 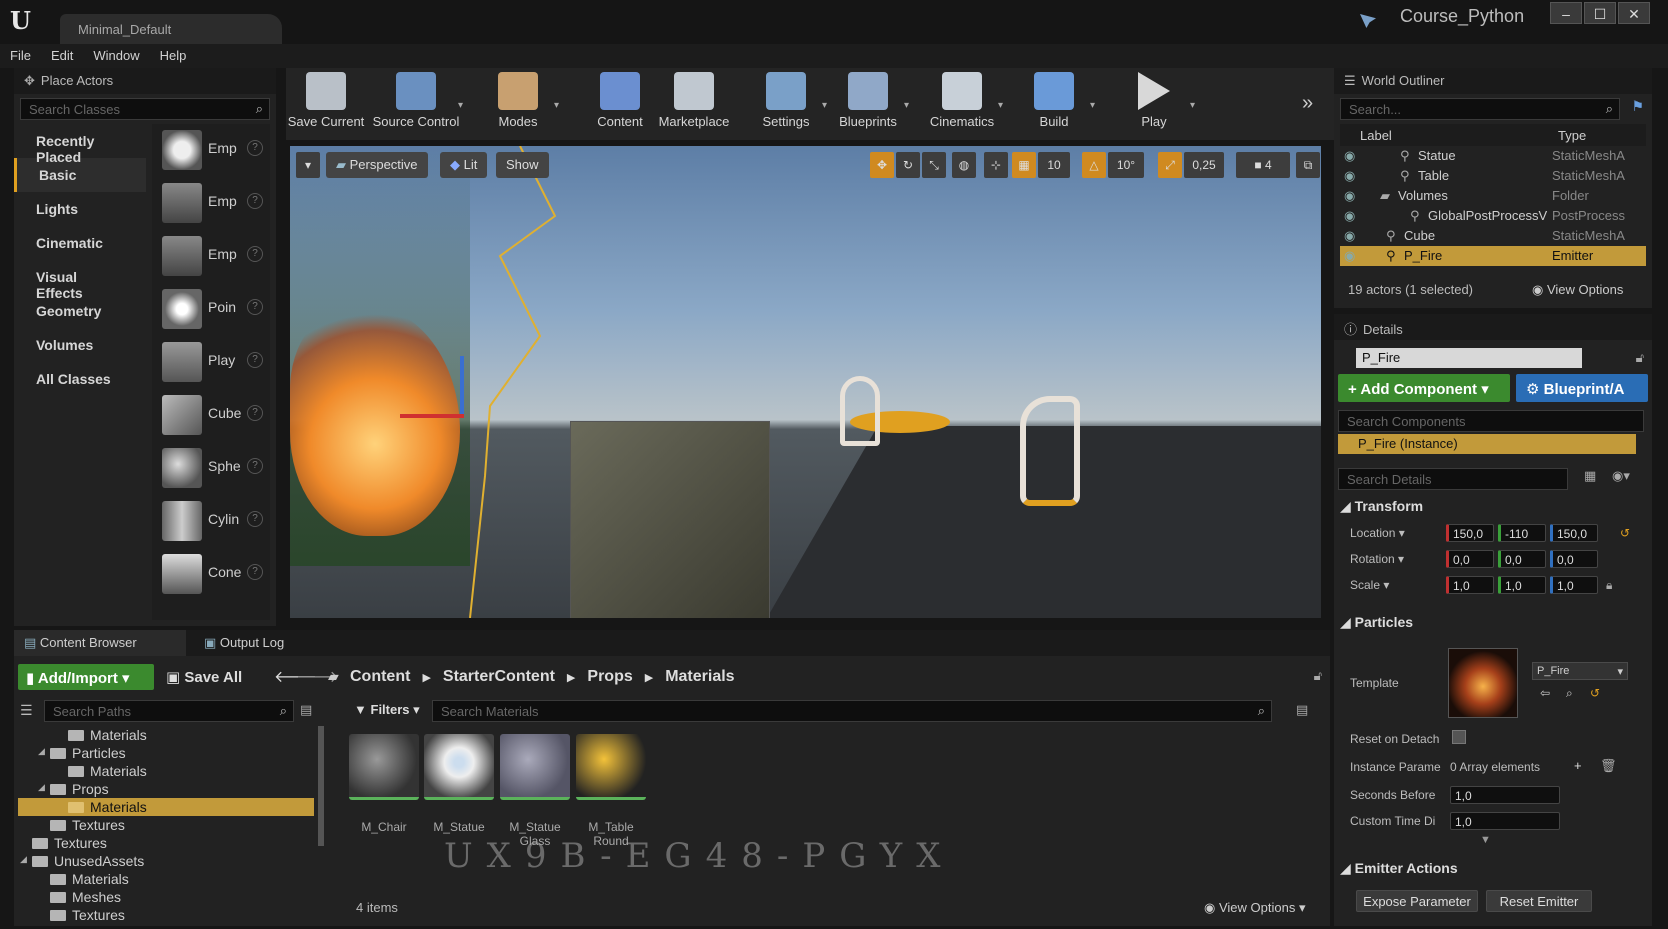 I want to click on modes-button: Modes, so click(x=518, y=102).